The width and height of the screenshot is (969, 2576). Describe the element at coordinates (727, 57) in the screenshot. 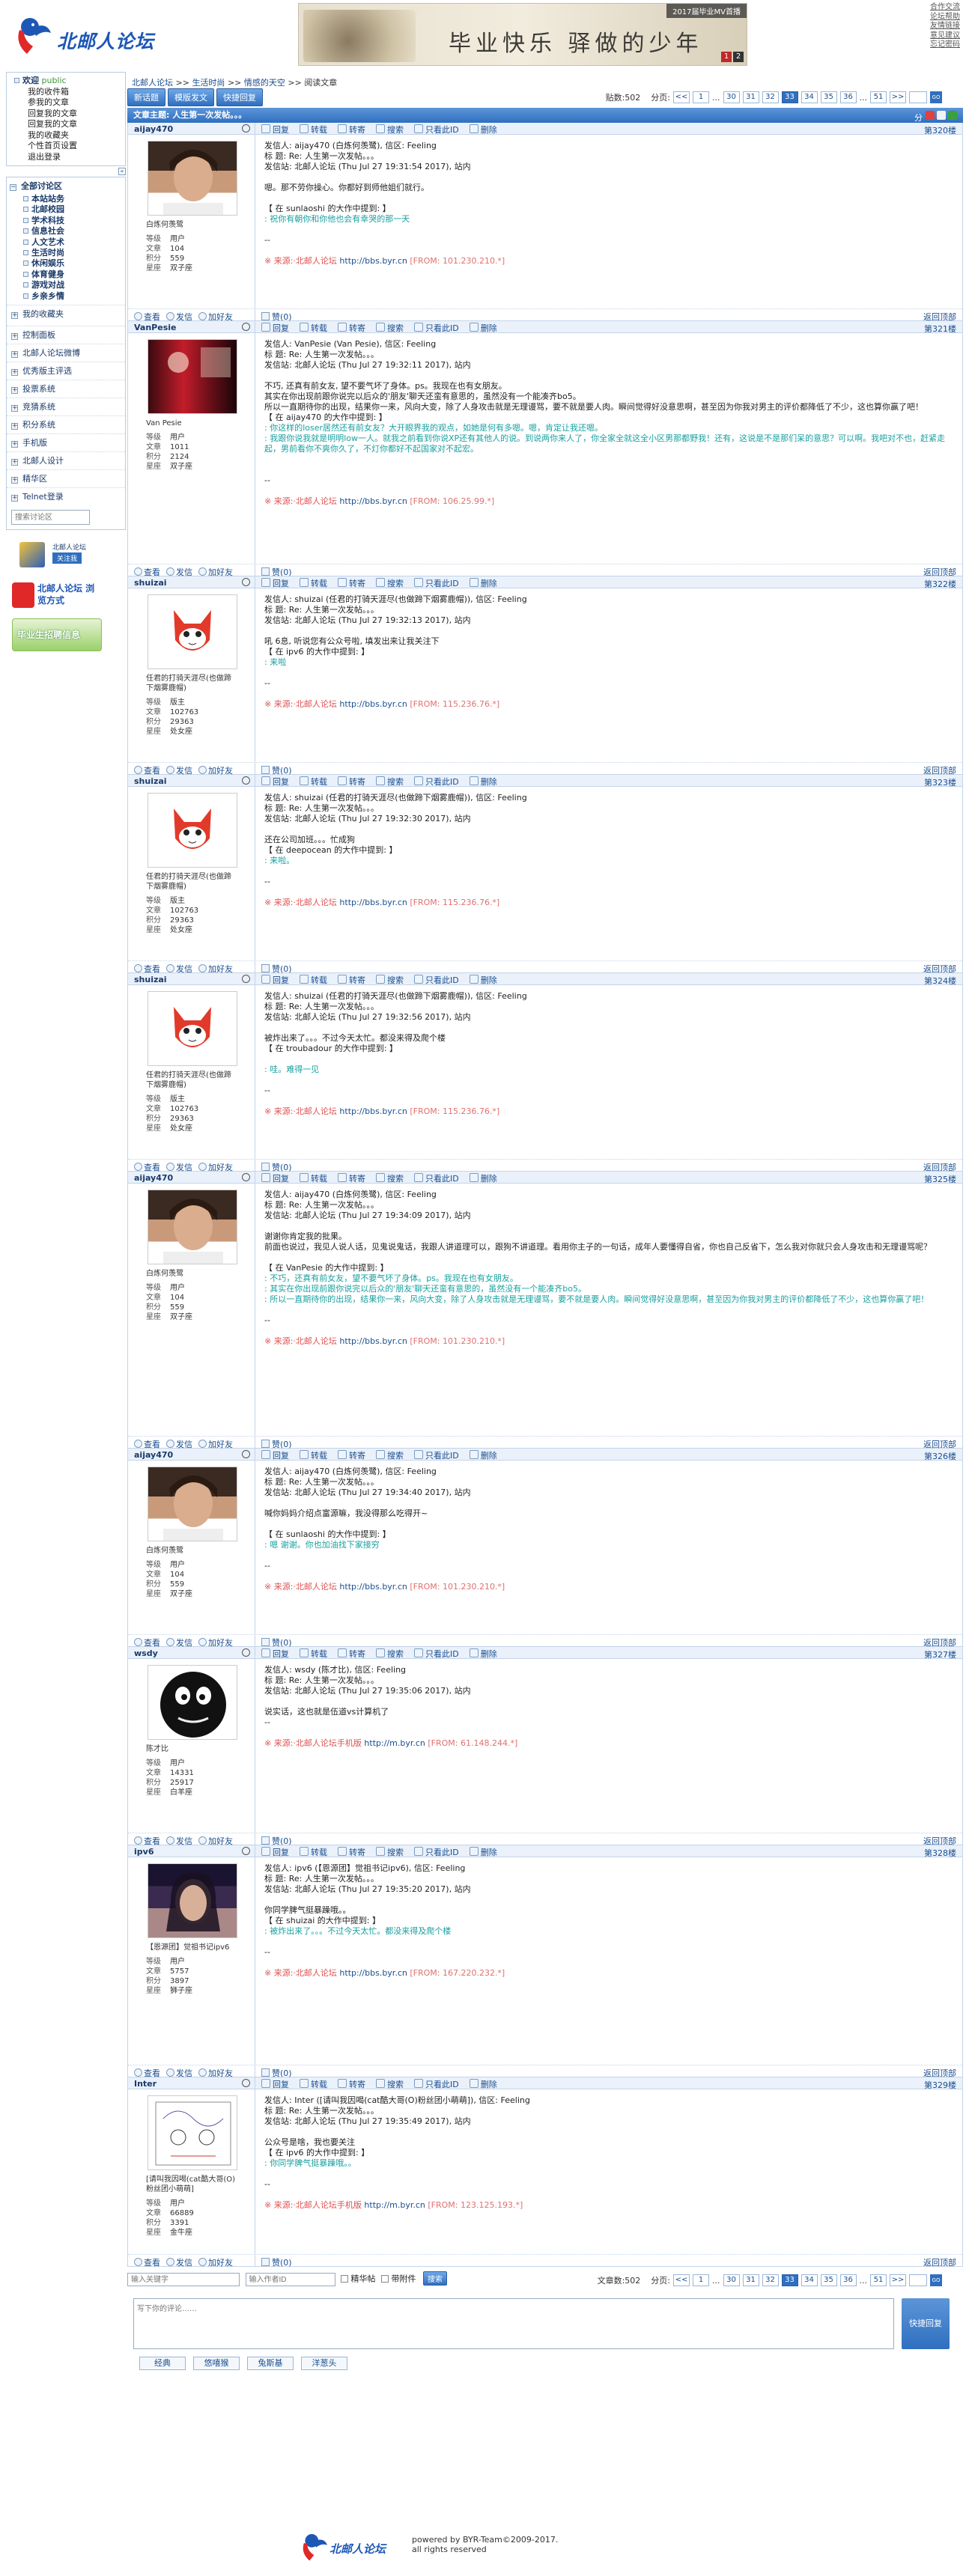

I see `banner-page-1: 1` at that location.